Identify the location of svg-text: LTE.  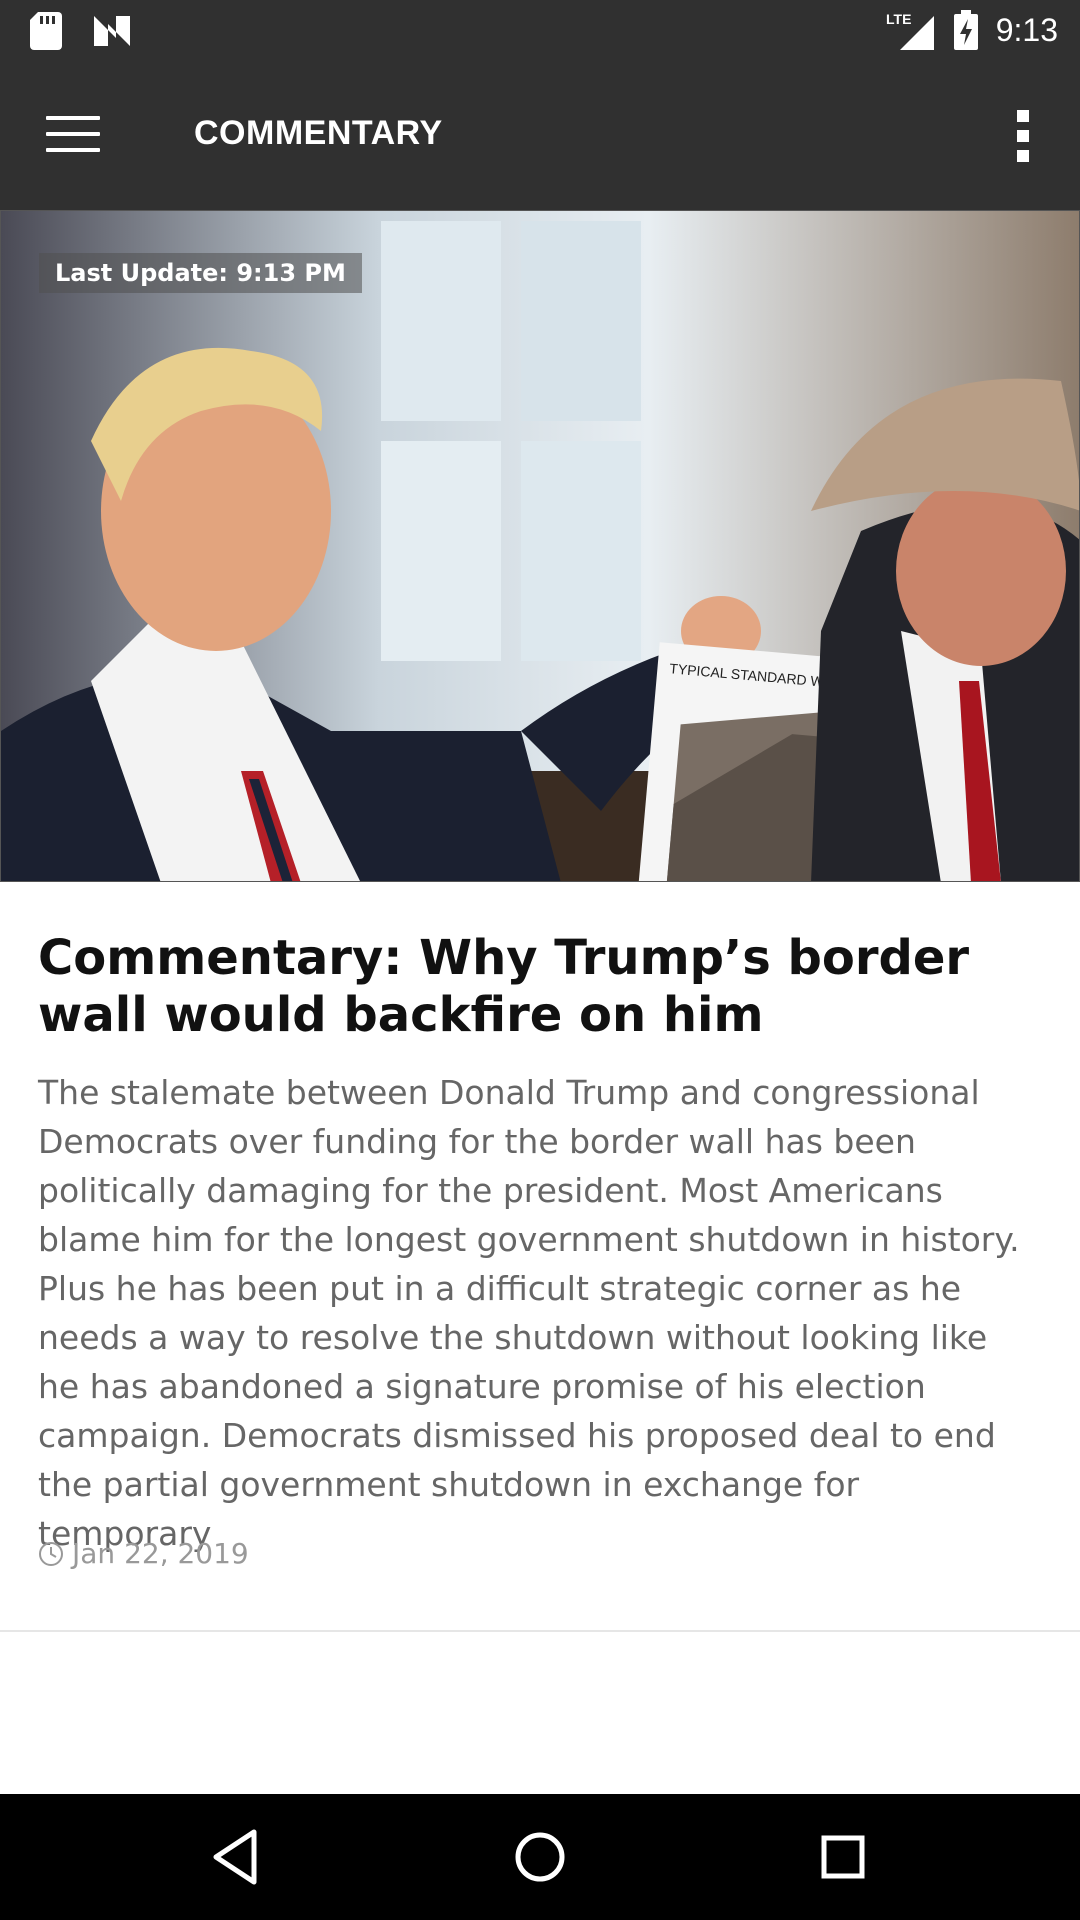
(898, 19).